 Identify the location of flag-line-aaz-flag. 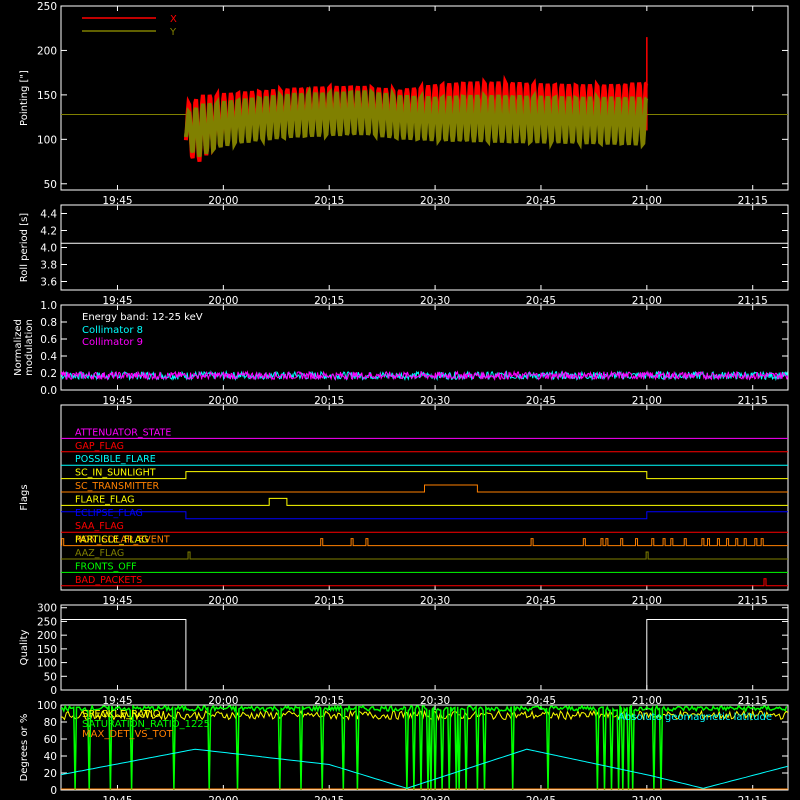
(424, 555).